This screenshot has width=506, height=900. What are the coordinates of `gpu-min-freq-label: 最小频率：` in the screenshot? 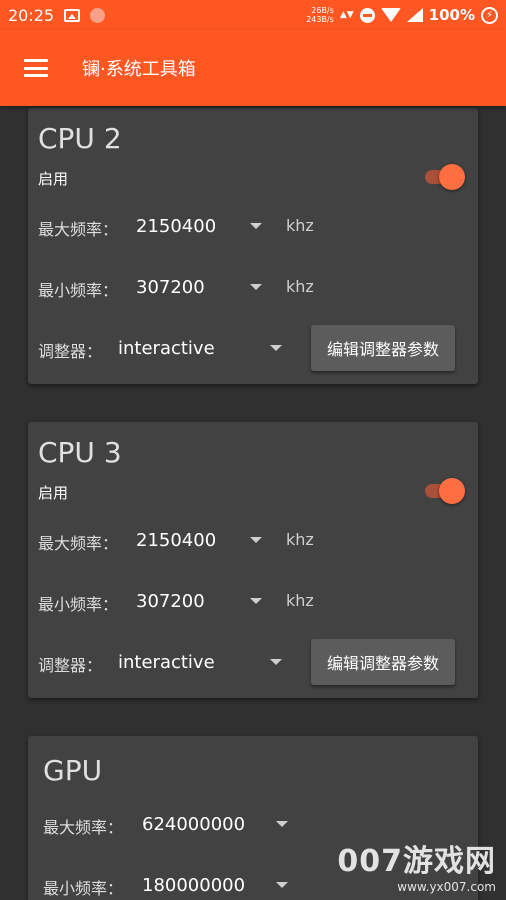 It's located at (83, 888).